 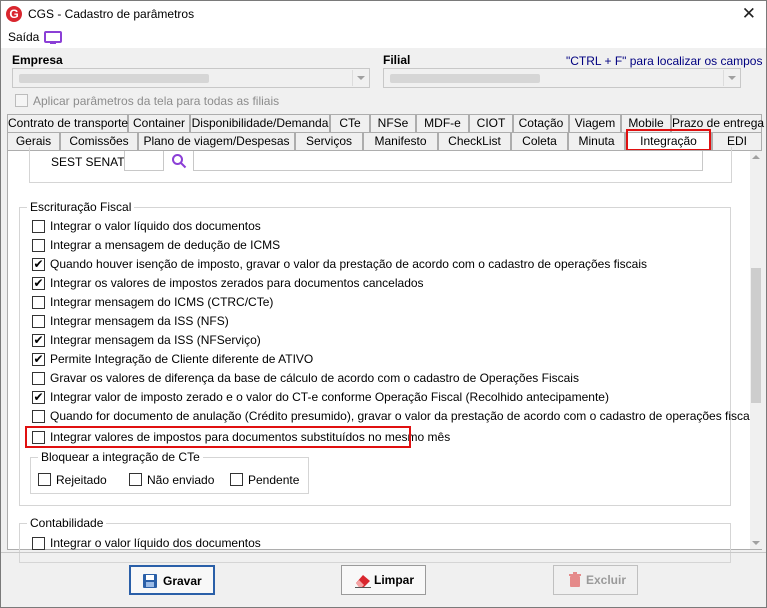 I want to click on filial-combo, so click(x=562, y=78).